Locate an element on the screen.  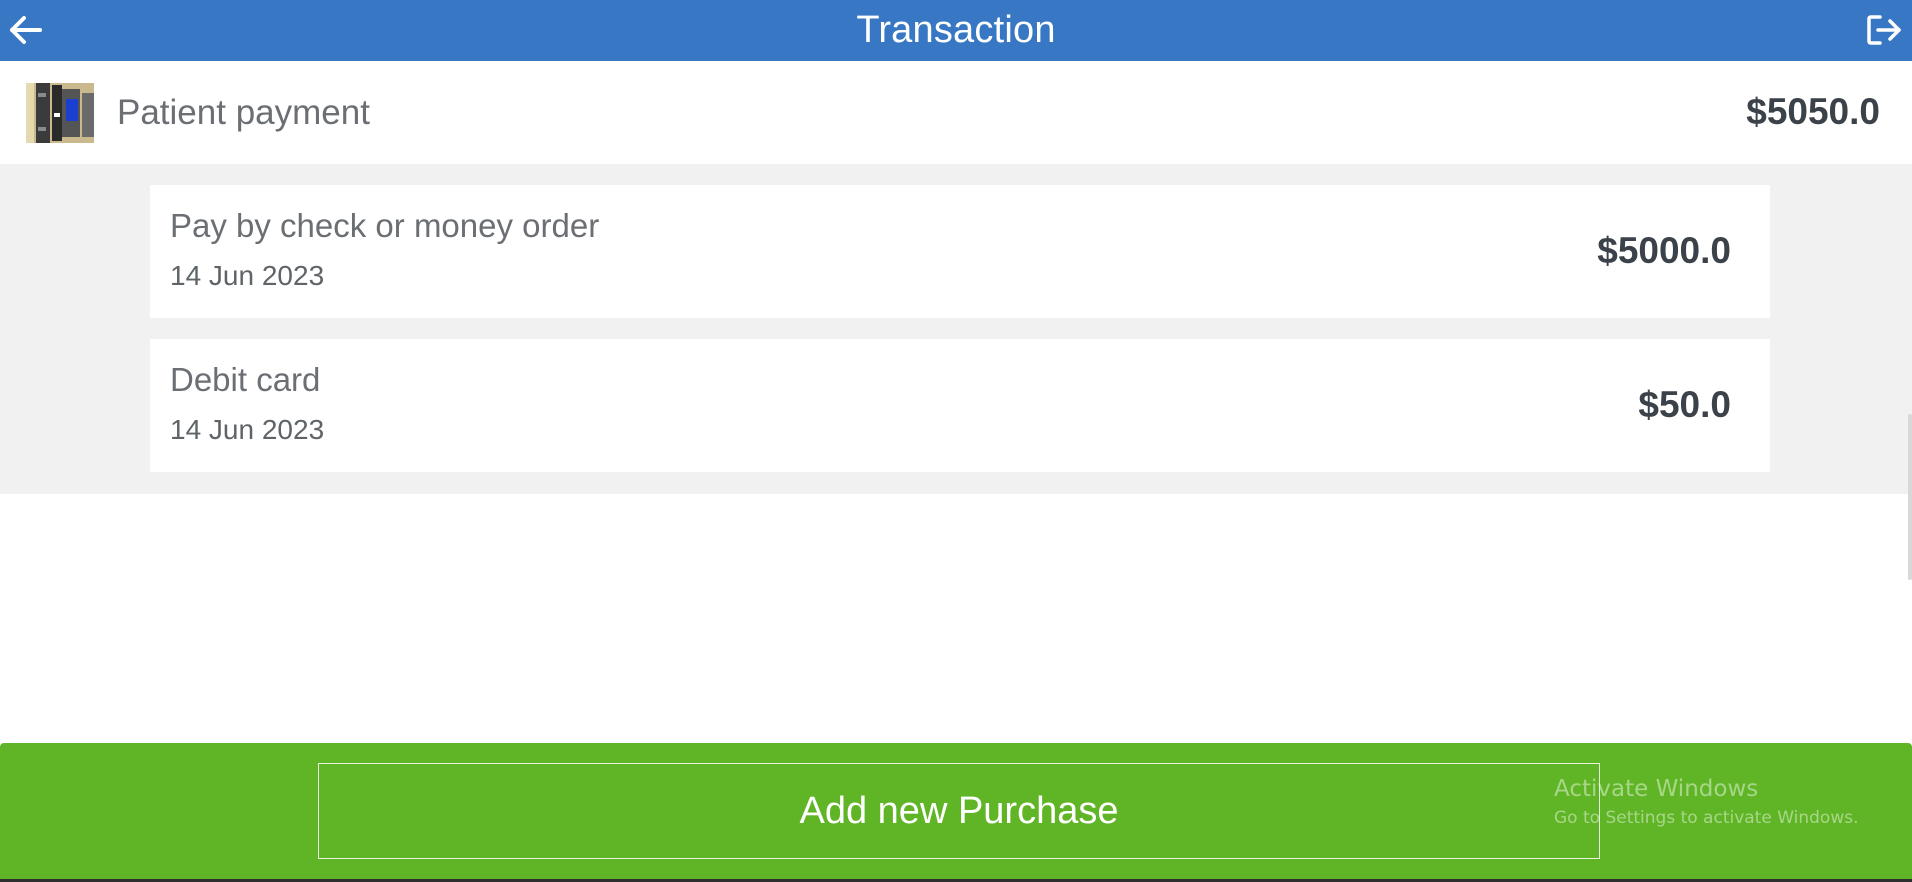
watermark-subtitle: Go to Settings to activate Windows. is located at coordinates (1706, 818).